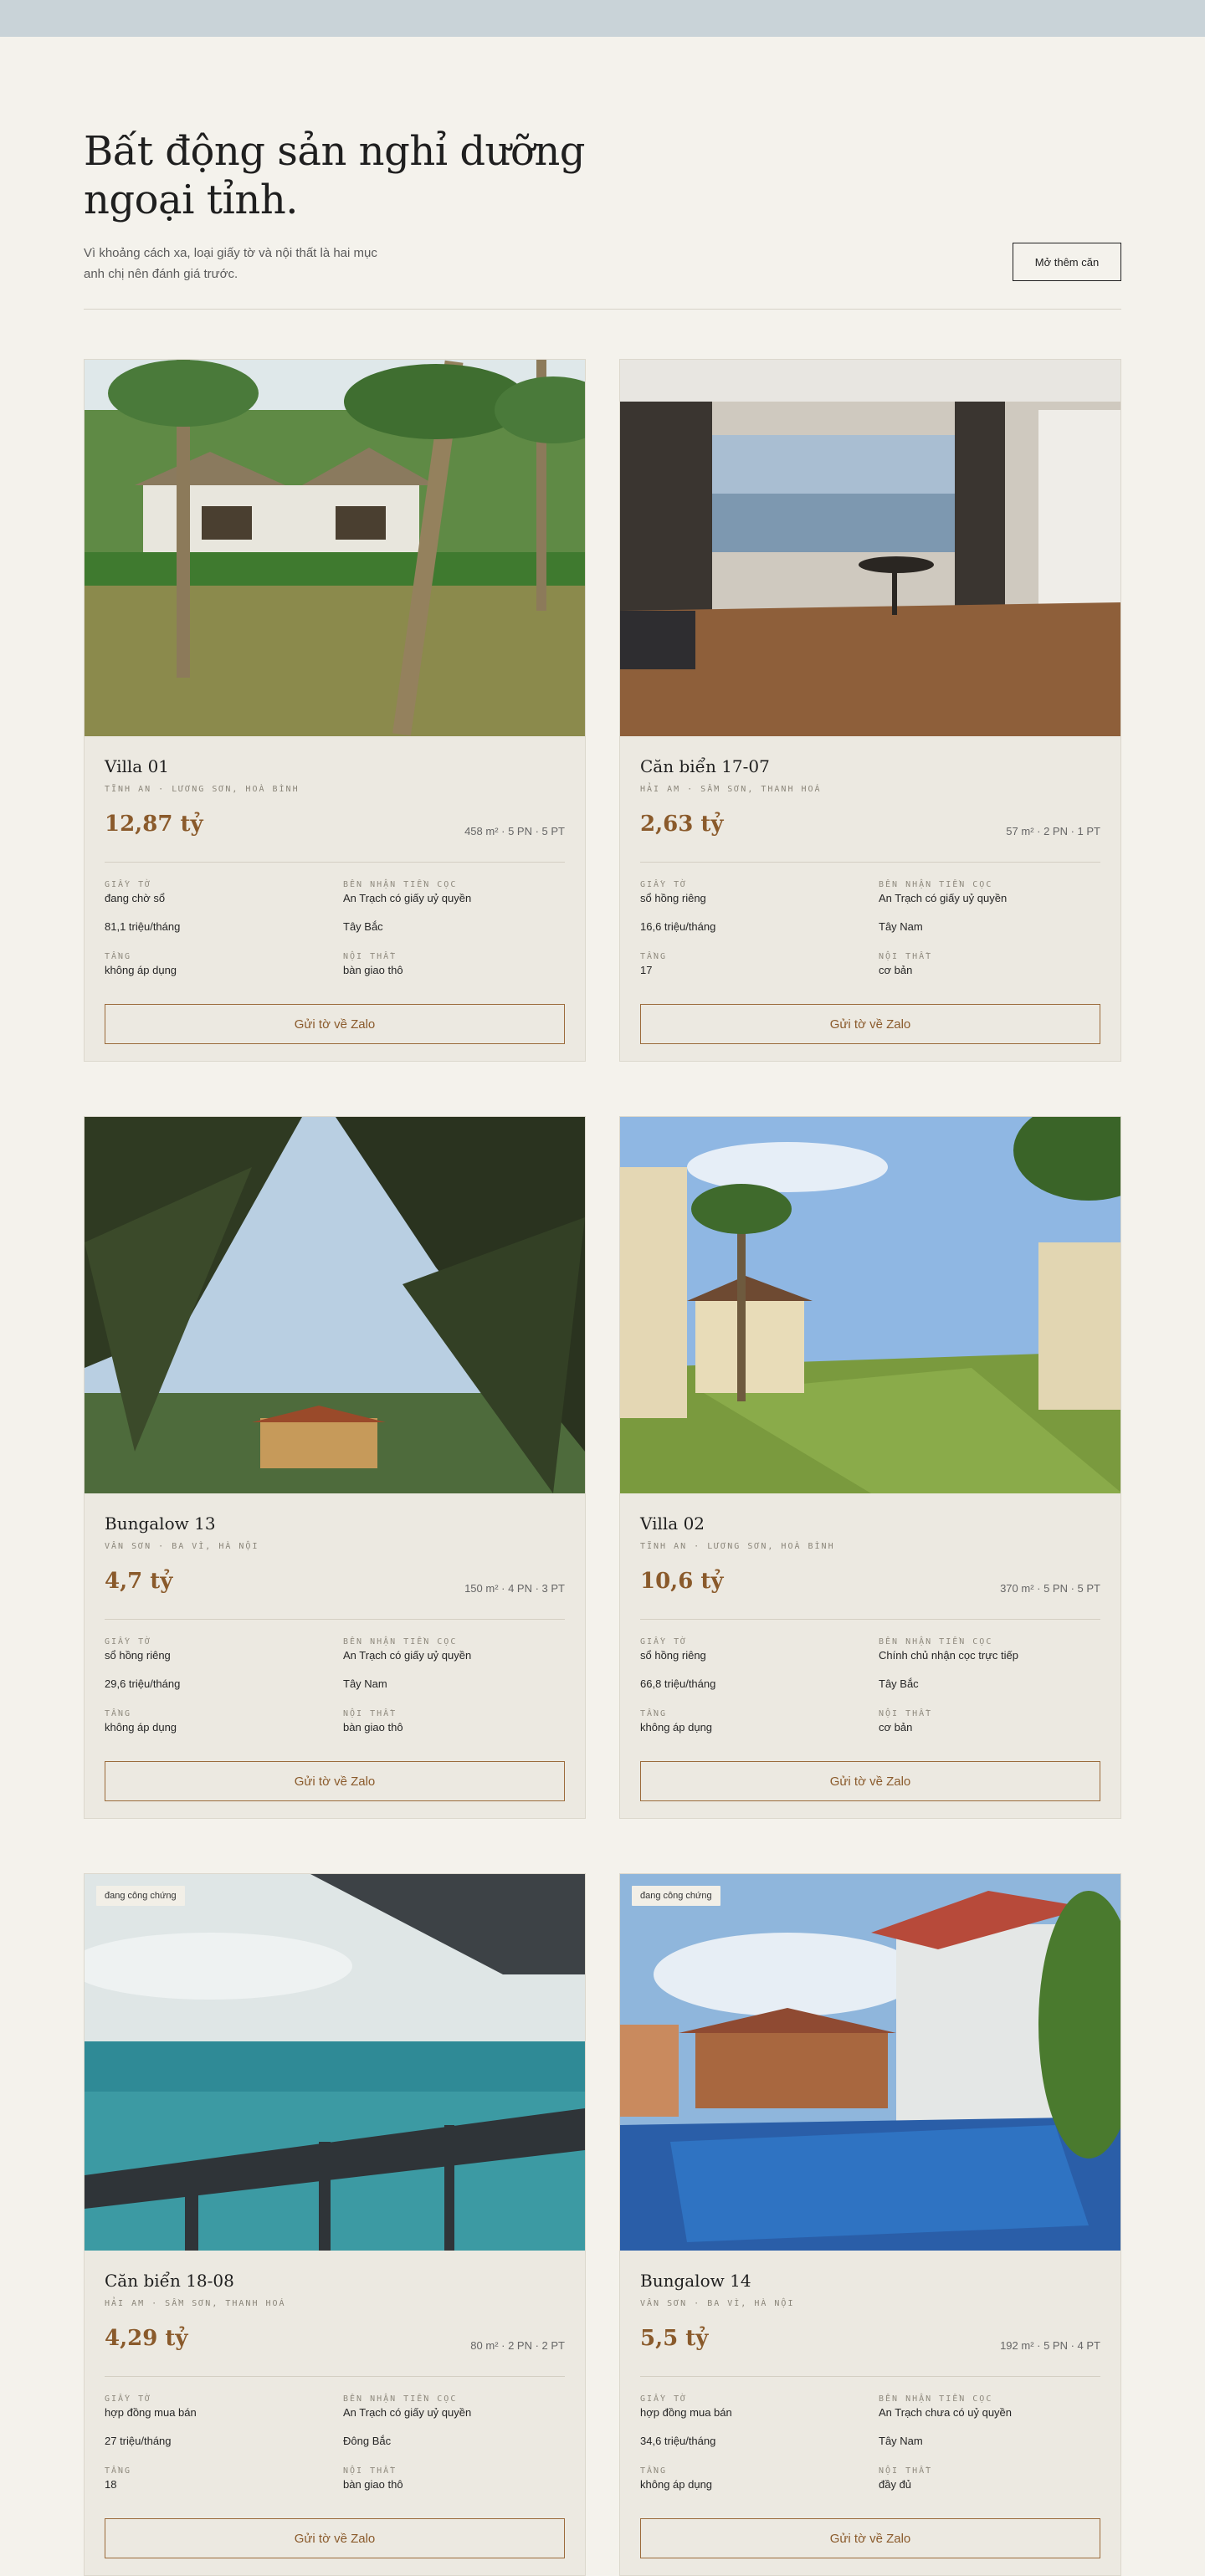 Image resolution: width=1205 pixels, height=2576 pixels. I want to click on listing-price: 5,5 tỷ, so click(674, 2338).